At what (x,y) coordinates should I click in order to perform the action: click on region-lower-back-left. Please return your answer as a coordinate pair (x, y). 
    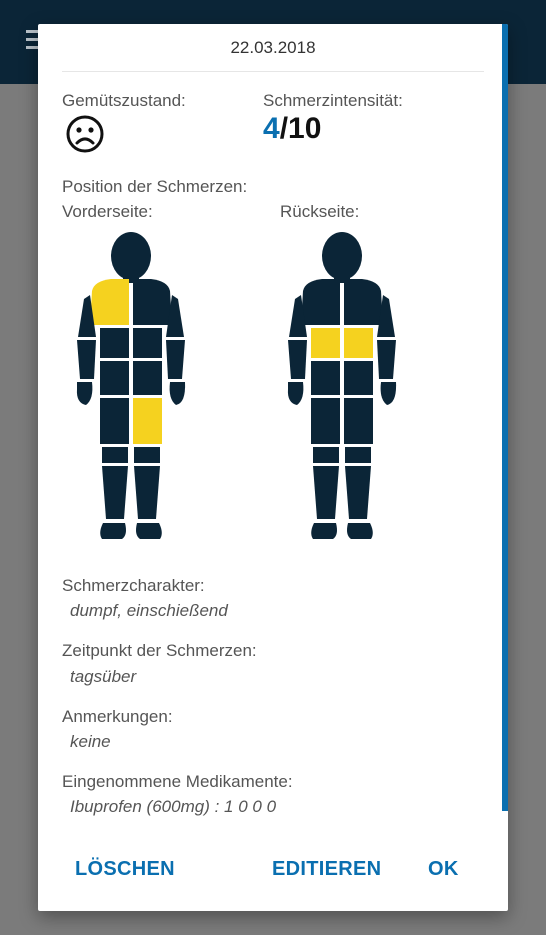
    Looking at the image, I should click on (325, 343).